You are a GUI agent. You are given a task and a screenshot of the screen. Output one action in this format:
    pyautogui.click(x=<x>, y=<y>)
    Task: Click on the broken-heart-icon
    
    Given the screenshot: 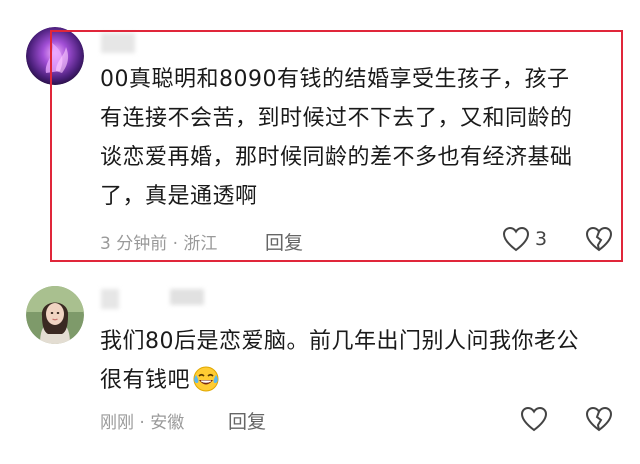 What is the action you would take?
    pyautogui.click(x=599, y=419)
    